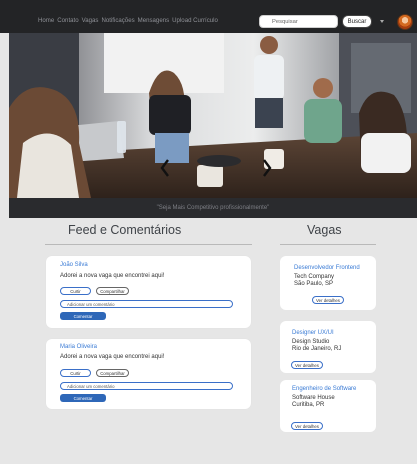 Image resolution: width=417 pixels, height=464 pixels. I want to click on post-author: Maria Oliveira, so click(78, 347).